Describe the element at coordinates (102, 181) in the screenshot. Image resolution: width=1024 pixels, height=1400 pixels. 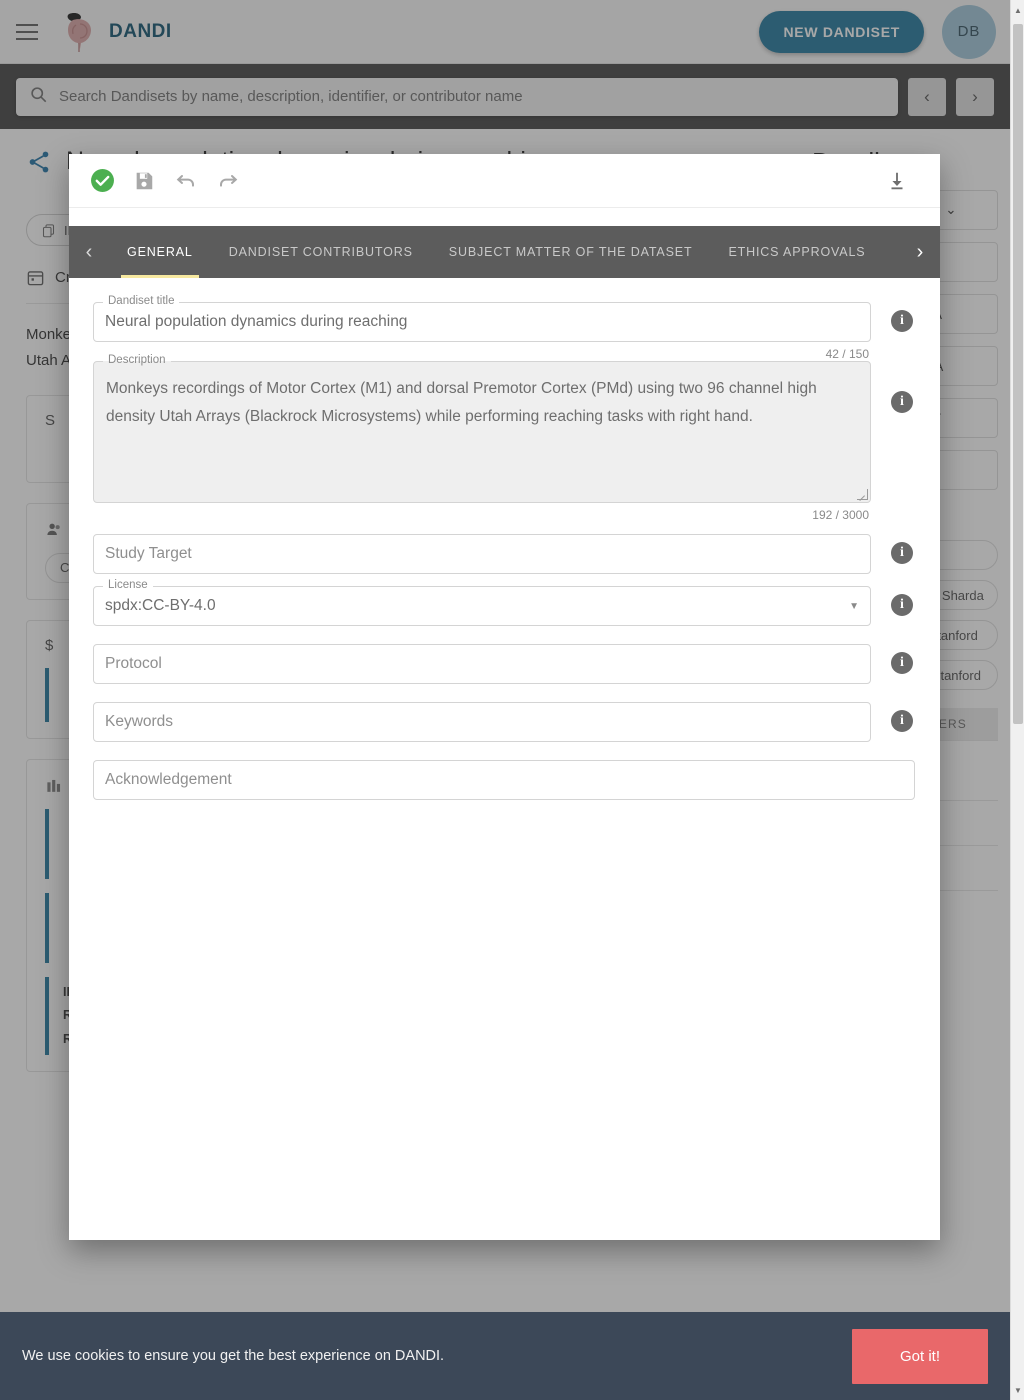
I see `check-circle-icon` at that location.